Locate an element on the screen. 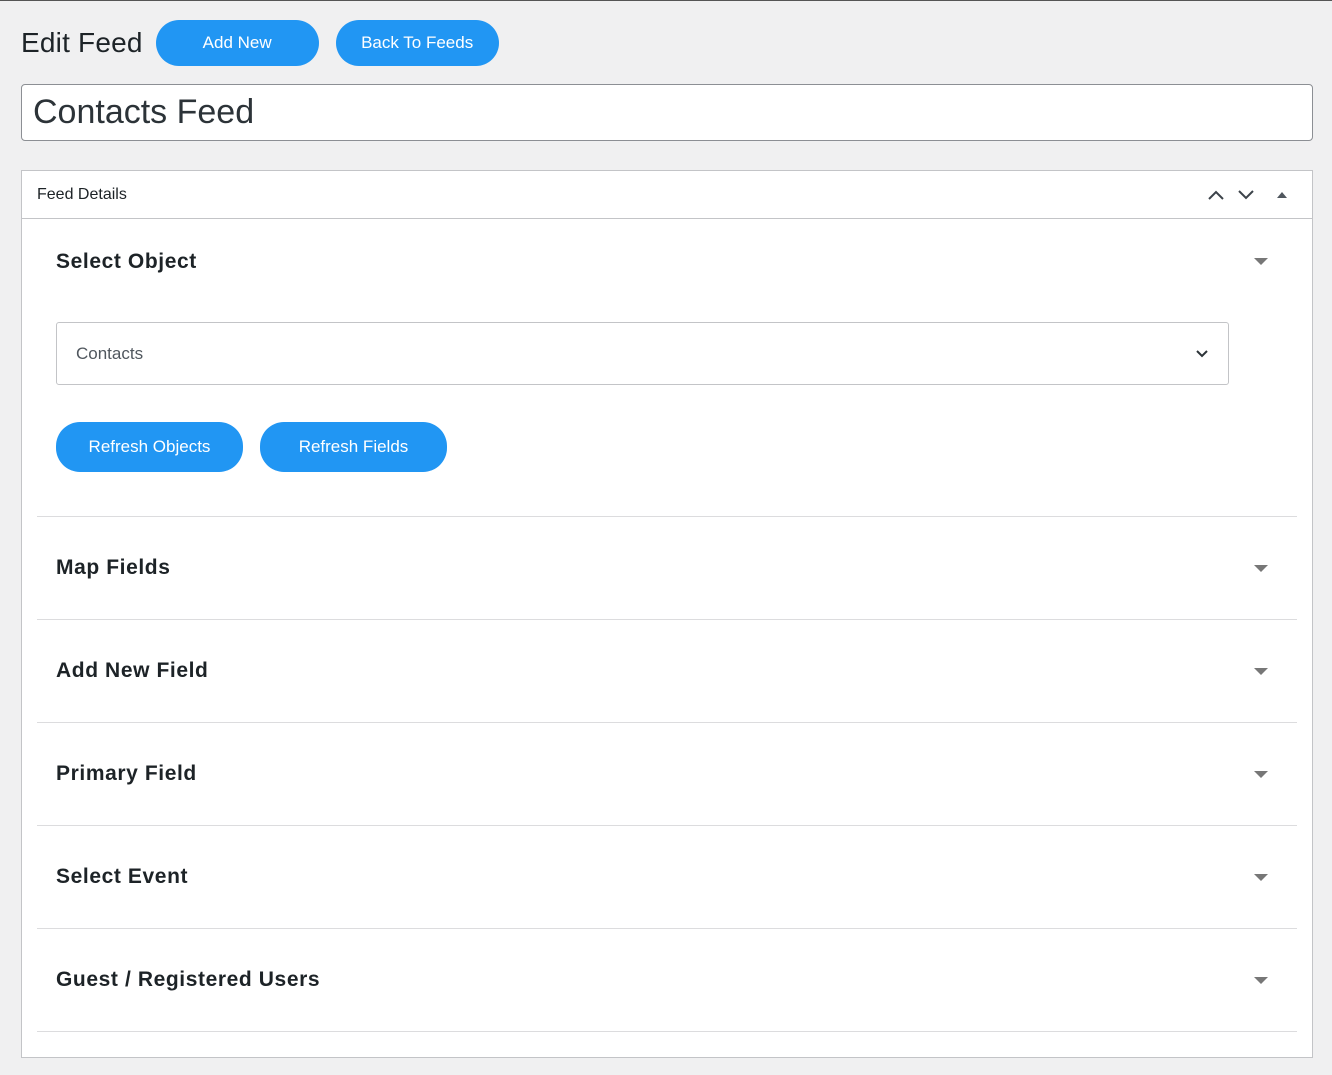 This screenshot has width=1332, height=1075. primary-field-section: Primary Field is located at coordinates (667, 774).